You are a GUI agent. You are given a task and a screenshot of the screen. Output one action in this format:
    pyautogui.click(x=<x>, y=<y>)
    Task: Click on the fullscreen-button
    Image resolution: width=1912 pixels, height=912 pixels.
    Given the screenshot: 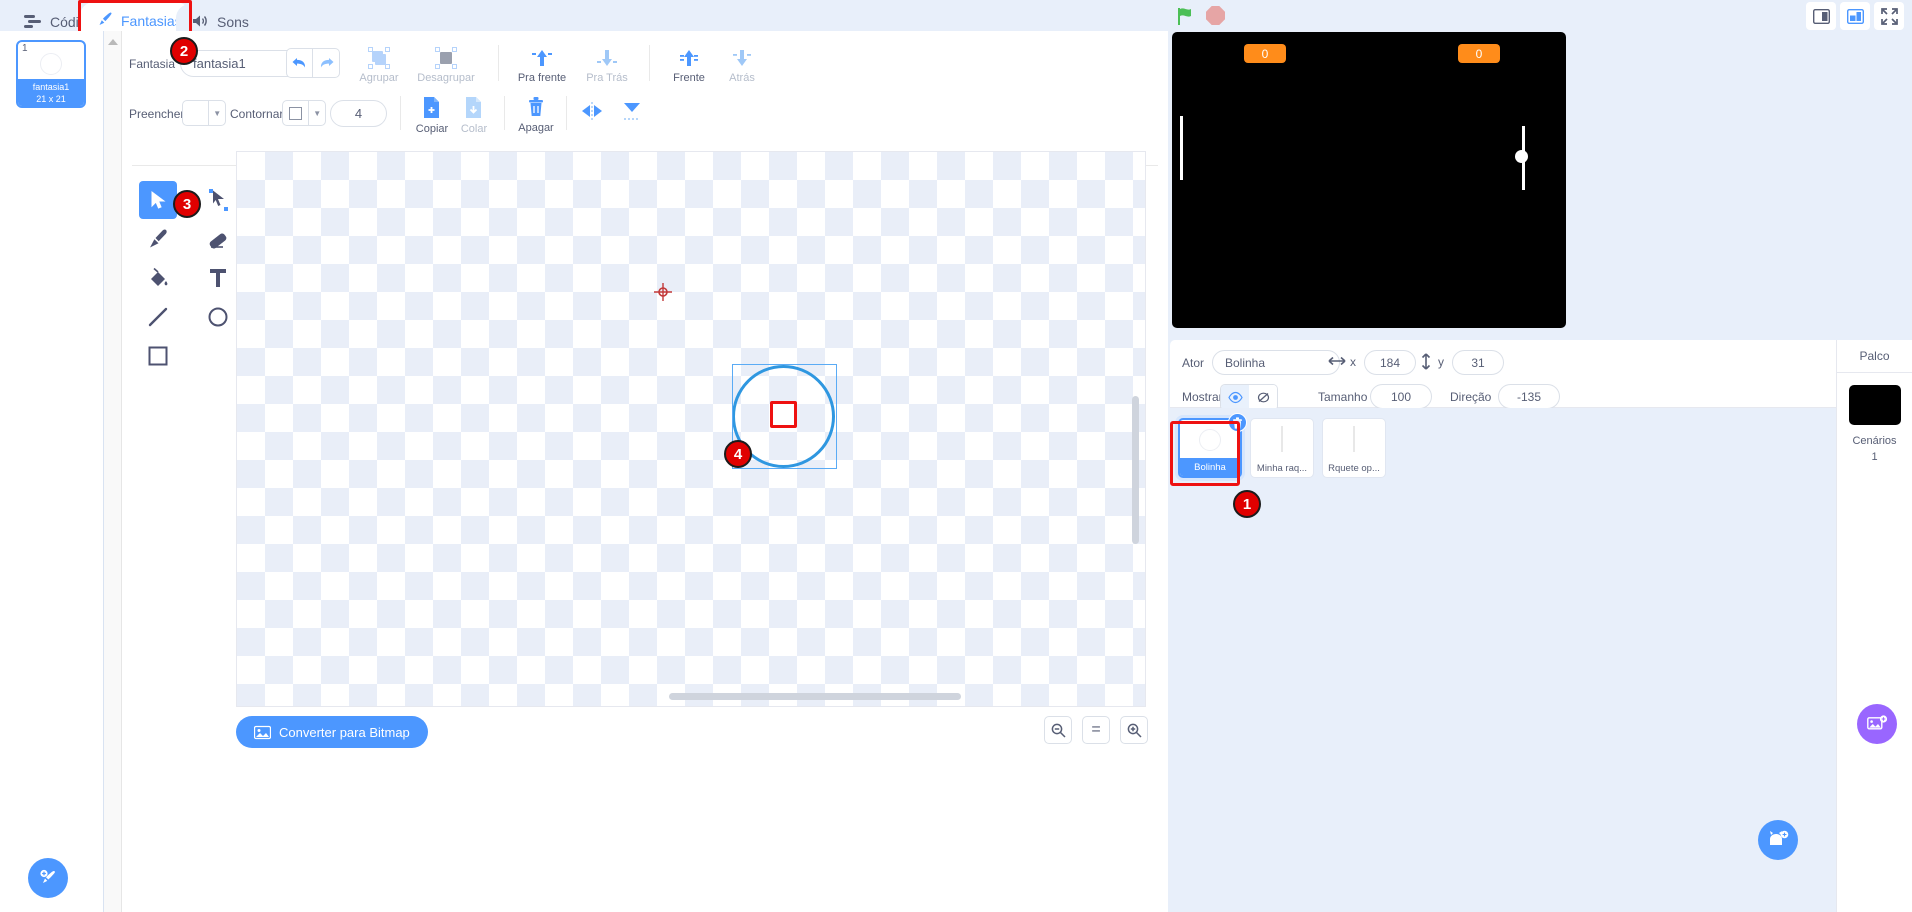 What is the action you would take?
    pyautogui.click(x=1889, y=16)
    